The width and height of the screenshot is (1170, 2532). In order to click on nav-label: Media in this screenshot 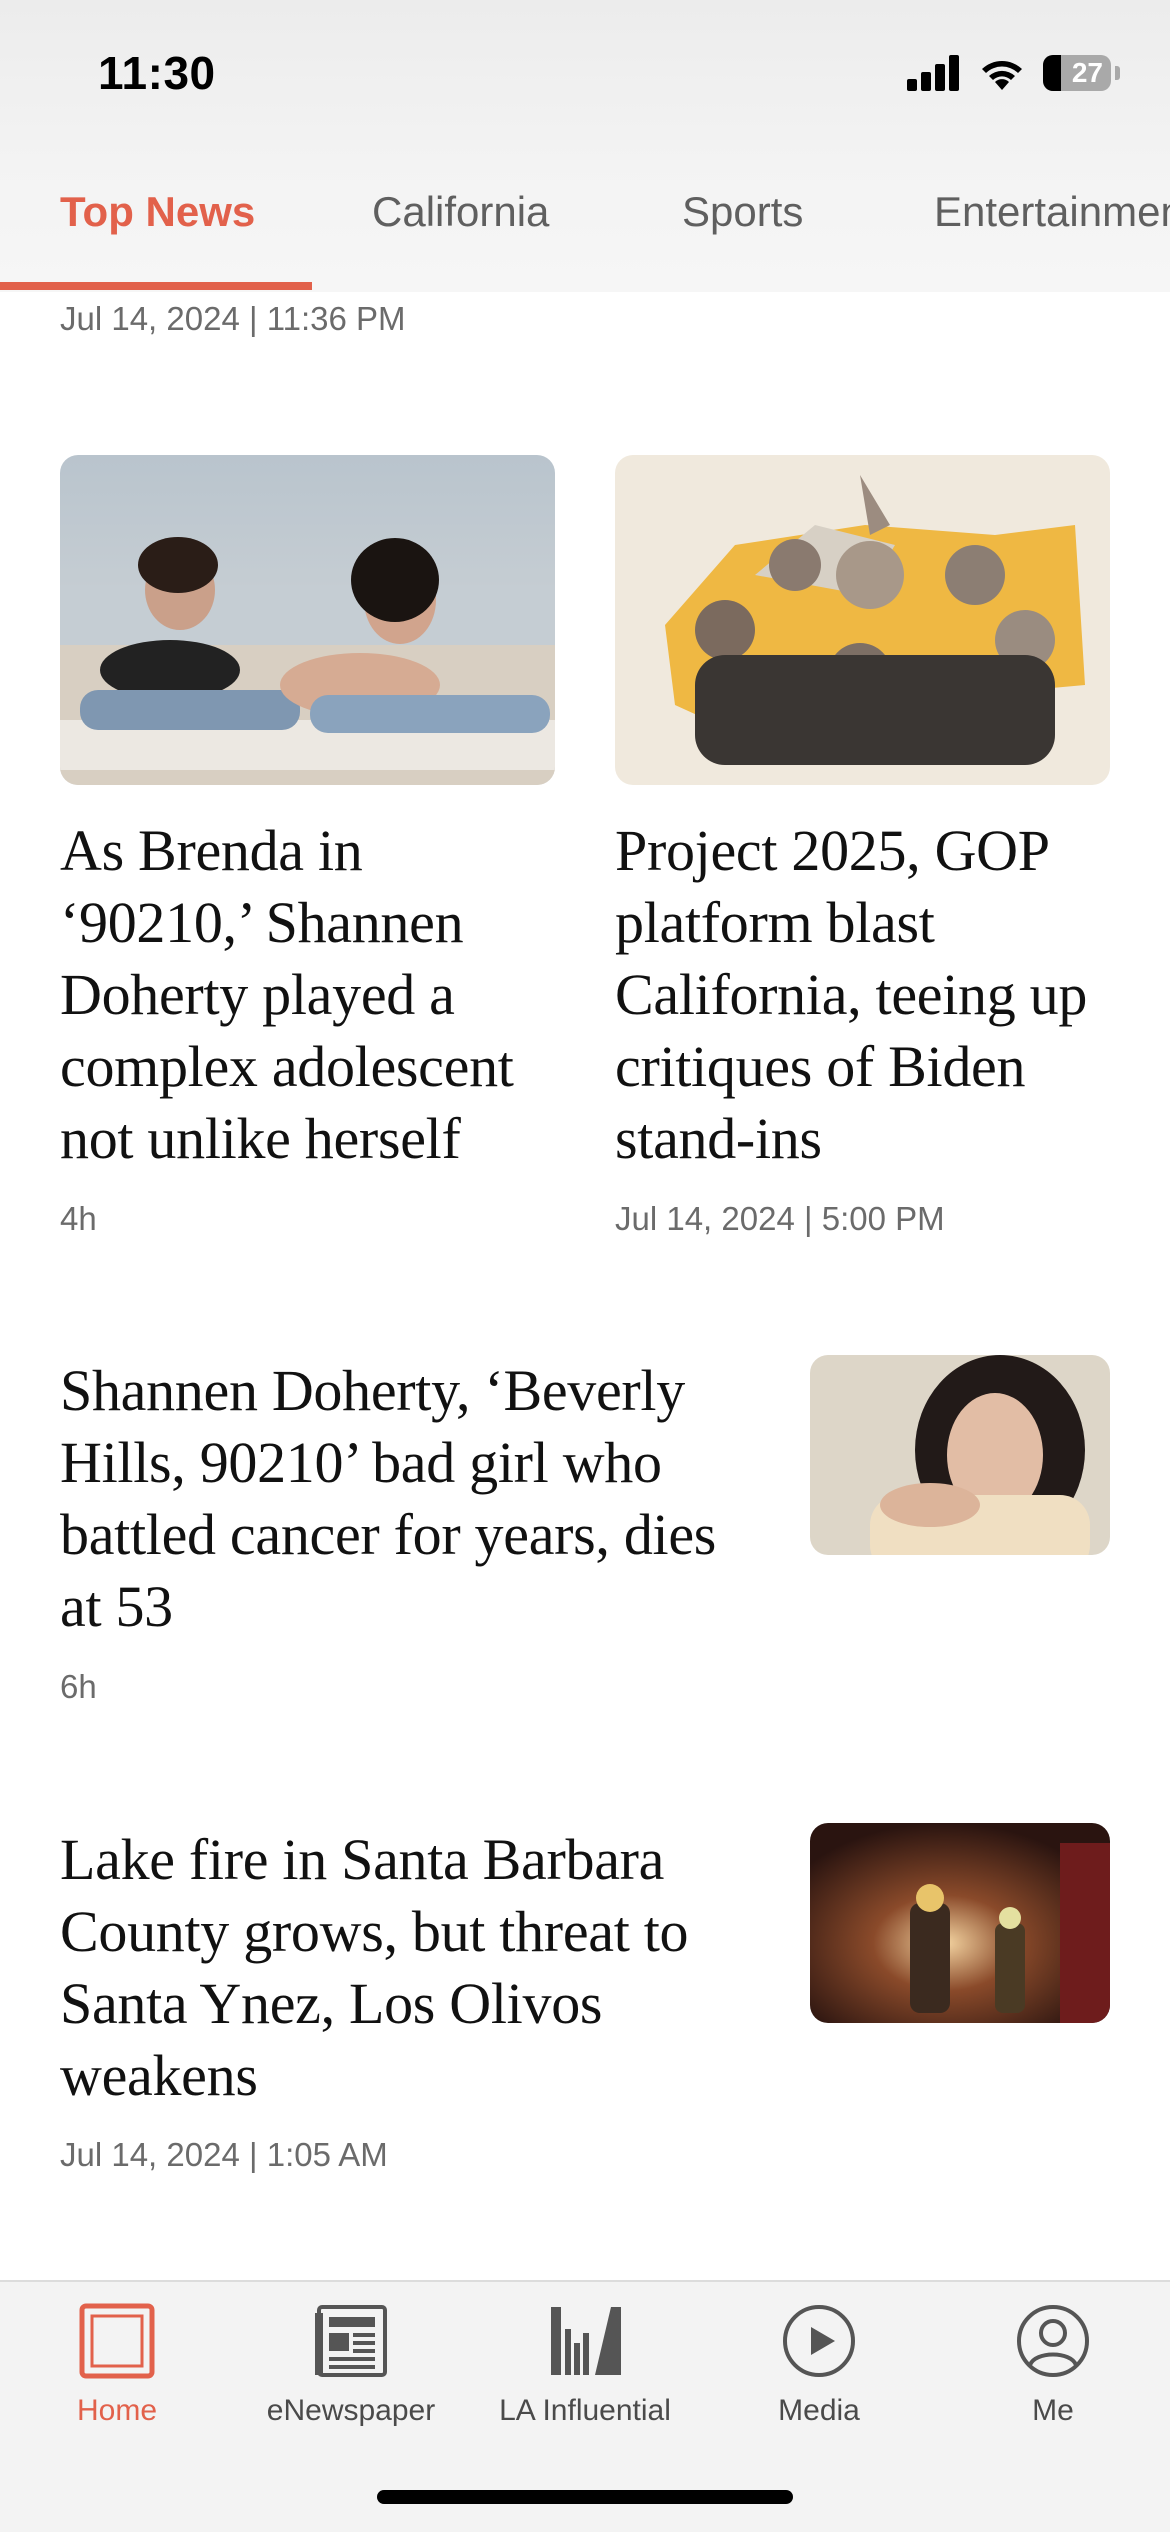, I will do `click(819, 2410)`.